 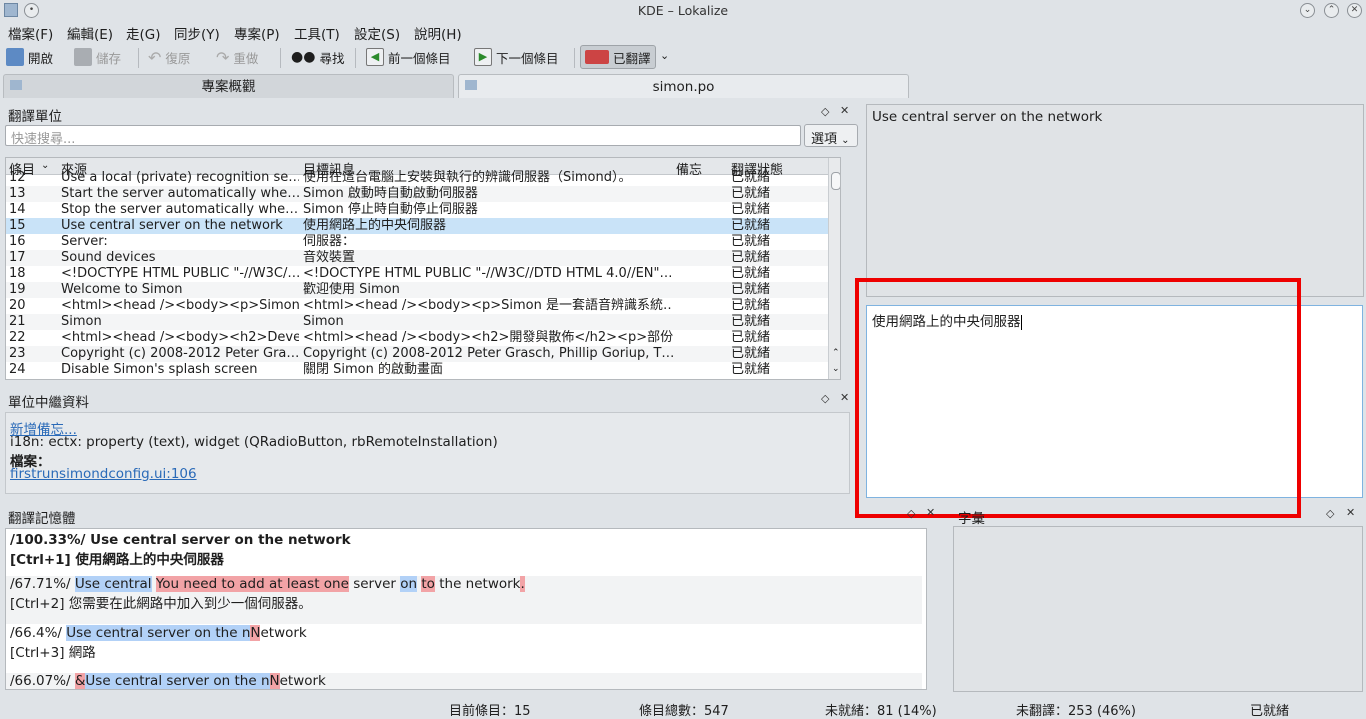 What do you see at coordinates (84, 241) in the screenshot?
I see `cell-src: Server:` at bounding box center [84, 241].